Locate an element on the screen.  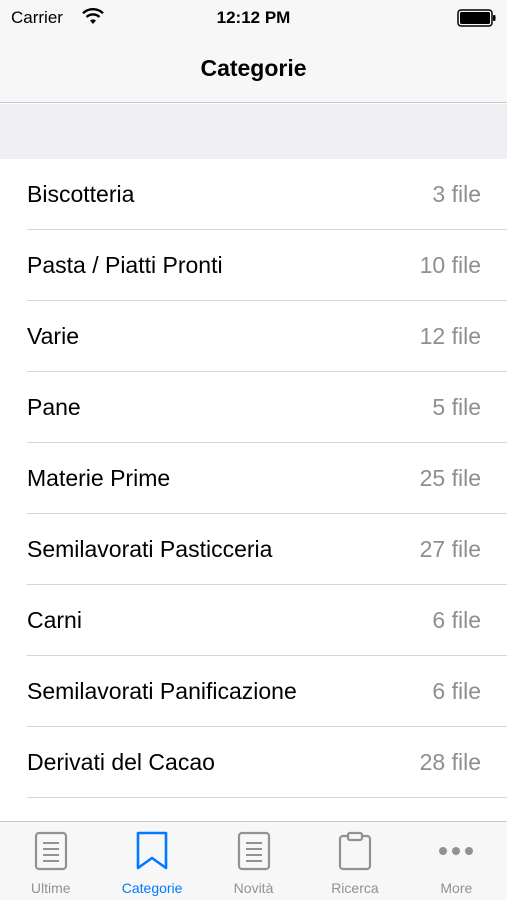
bookmark-icon is located at coordinates (152, 850).